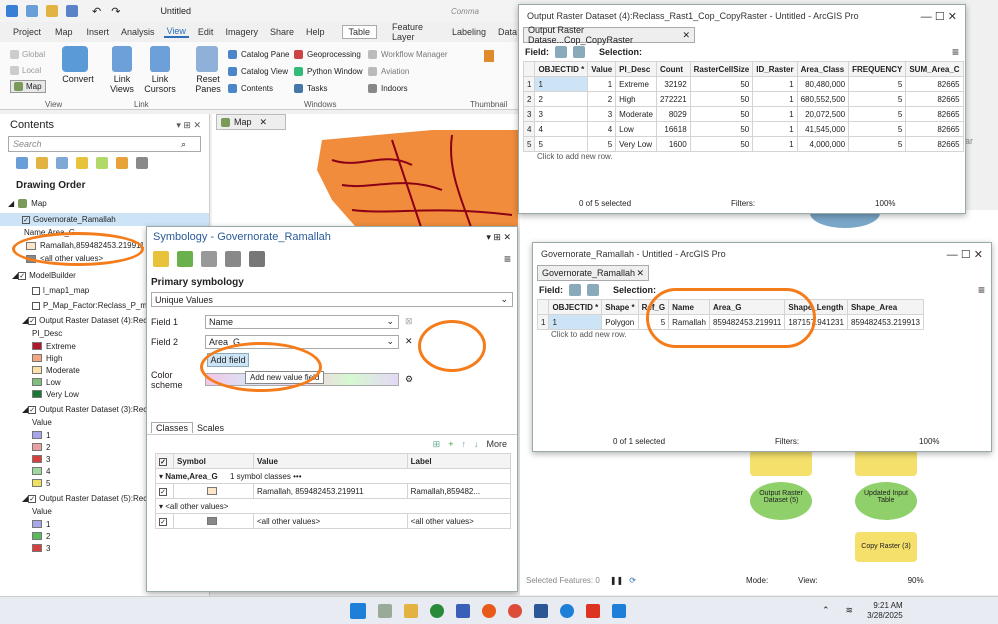  Describe the element at coordinates (498, 237) in the screenshot. I see `symbology-close-icon: ▾ ⊞ ✕` at that location.